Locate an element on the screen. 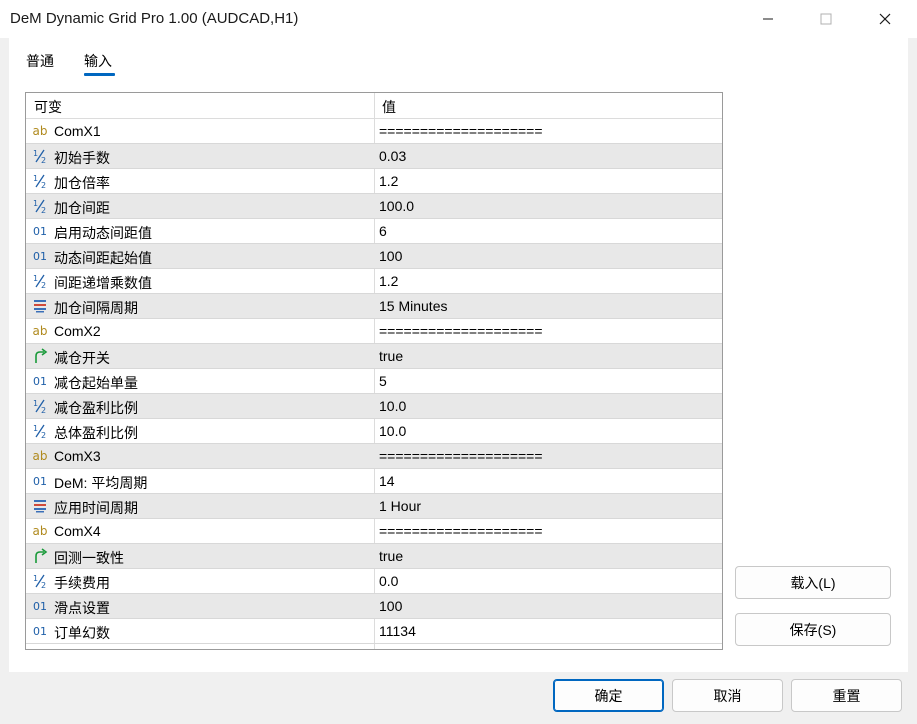  window-title: DeM Dynamic Grid Pro 1.00 (AUDCAD,H1) is located at coordinates (154, 18).